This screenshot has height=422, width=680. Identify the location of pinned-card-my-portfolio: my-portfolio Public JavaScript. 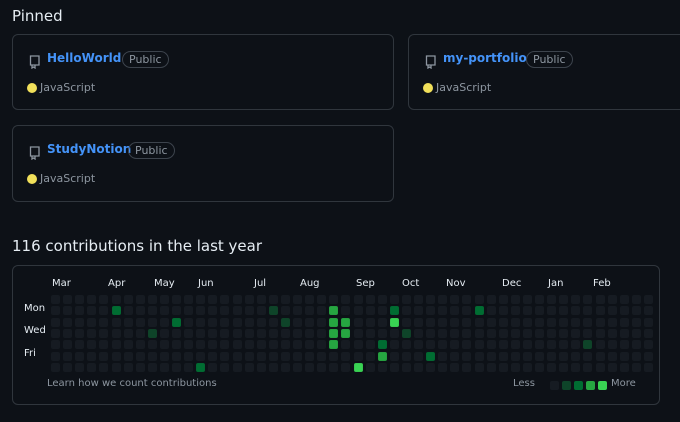
(544, 72).